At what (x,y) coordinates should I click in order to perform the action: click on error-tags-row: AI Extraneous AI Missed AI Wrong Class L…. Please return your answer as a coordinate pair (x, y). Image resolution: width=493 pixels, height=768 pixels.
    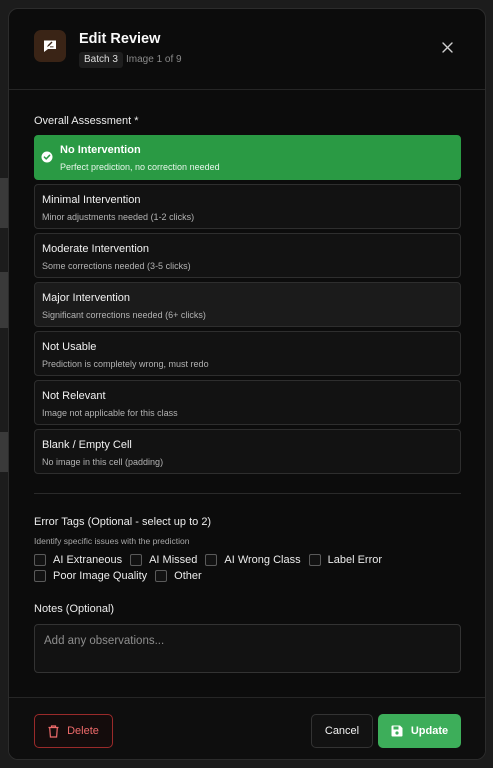
    Looking at the image, I should click on (208, 560).